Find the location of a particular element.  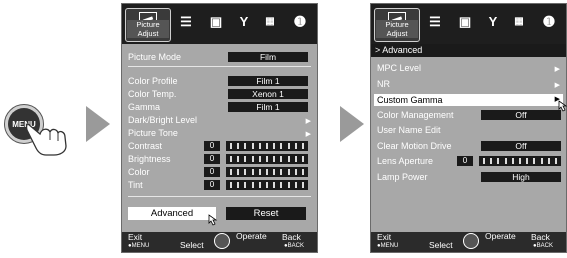

row-label: NR is located at coordinates (383, 84).